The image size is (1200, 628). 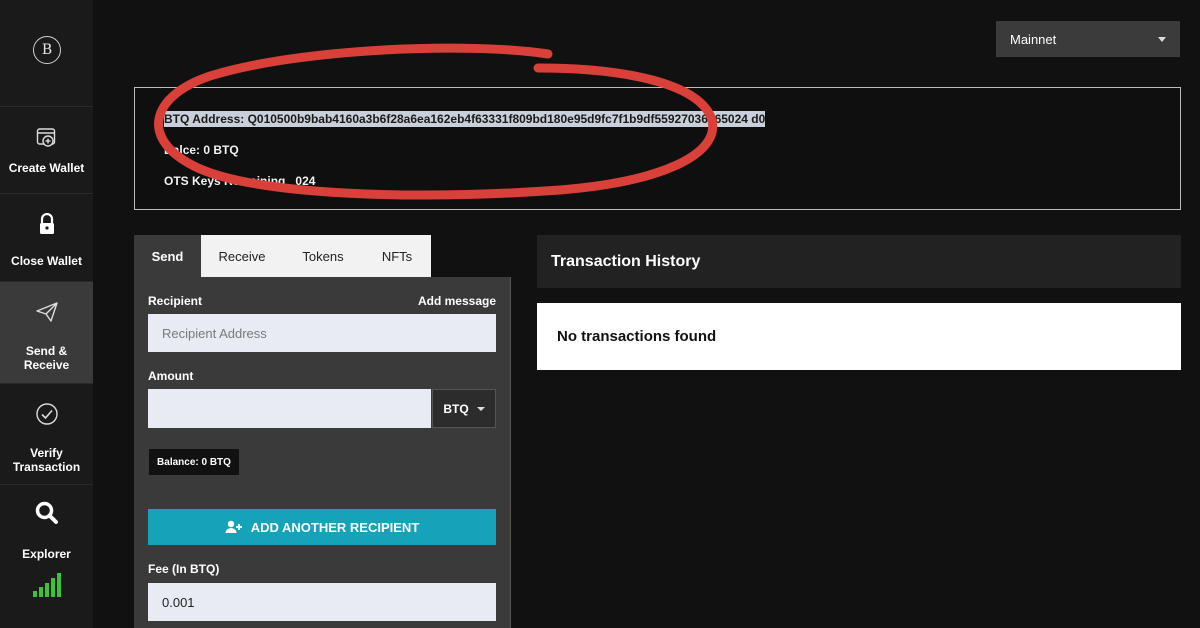 I want to click on fee-input: 0.001, so click(x=322, y=602).